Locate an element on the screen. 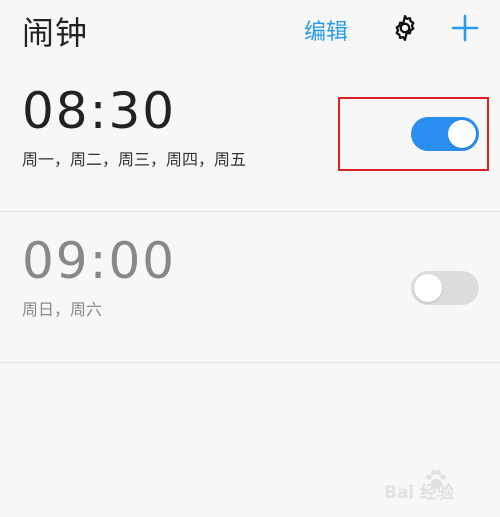 The width and height of the screenshot is (500, 517). highlight-box is located at coordinates (413, 134).